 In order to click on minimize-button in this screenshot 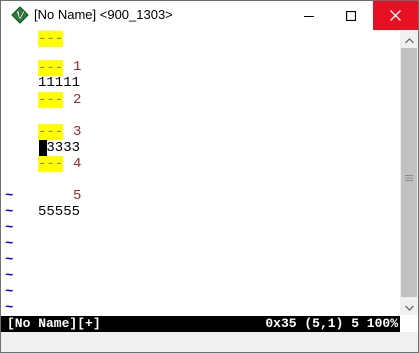, I will do `click(309, 15)`.